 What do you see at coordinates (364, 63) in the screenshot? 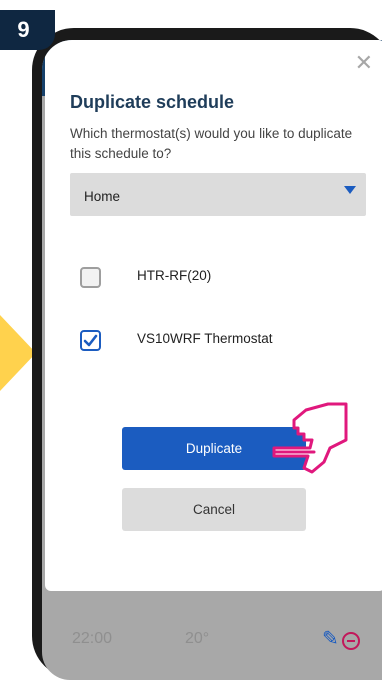
I see `close-icon: ✕` at bounding box center [364, 63].